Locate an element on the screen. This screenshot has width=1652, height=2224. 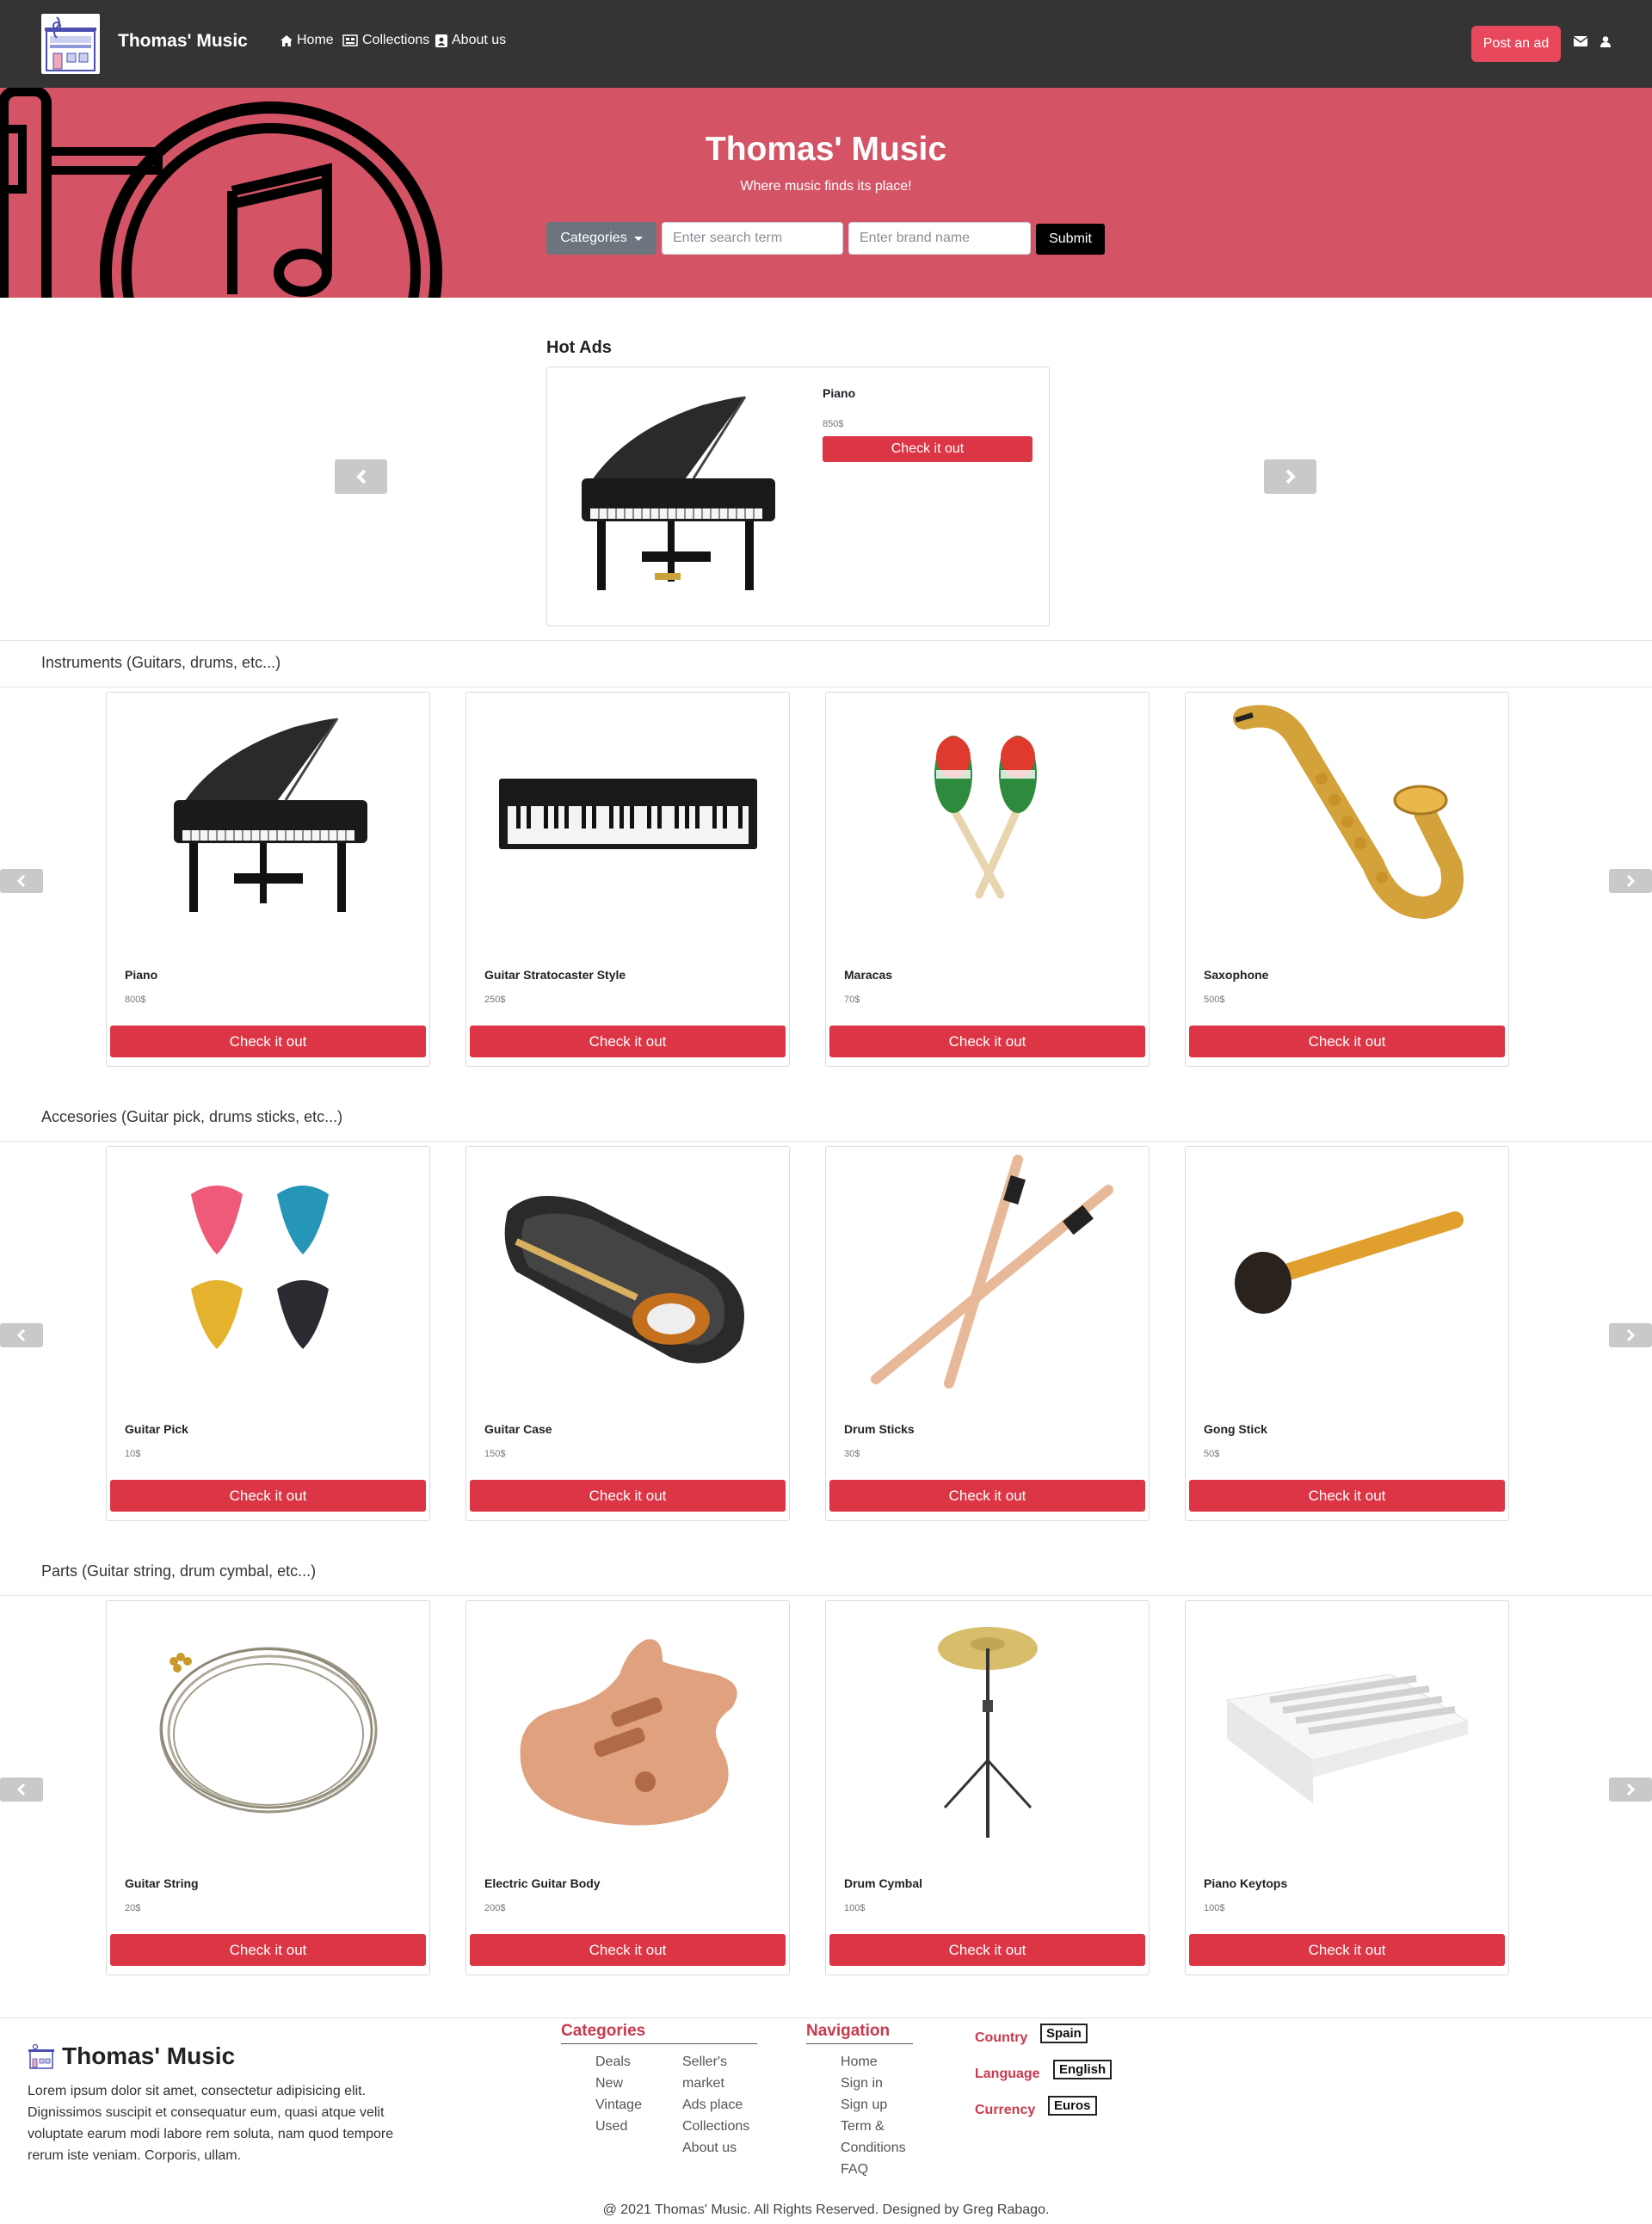
product-name: Gong Stick is located at coordinates (1235, 1429).